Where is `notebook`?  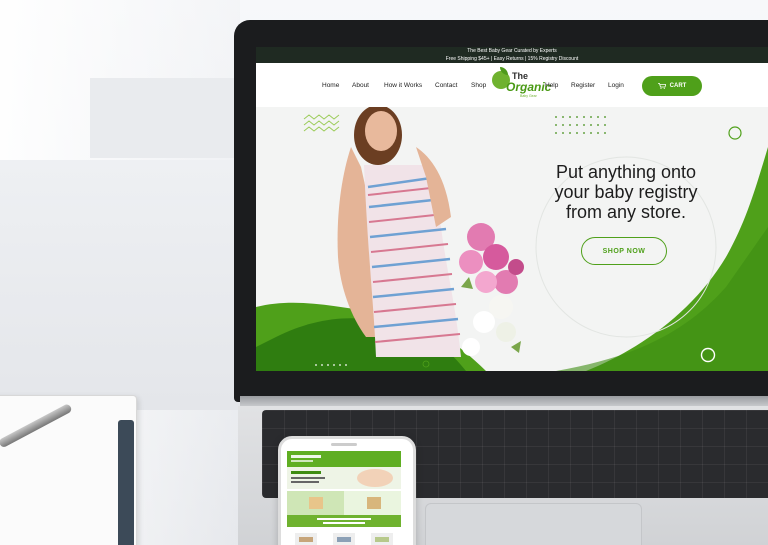 notebook is located at coordinates (68, 470).